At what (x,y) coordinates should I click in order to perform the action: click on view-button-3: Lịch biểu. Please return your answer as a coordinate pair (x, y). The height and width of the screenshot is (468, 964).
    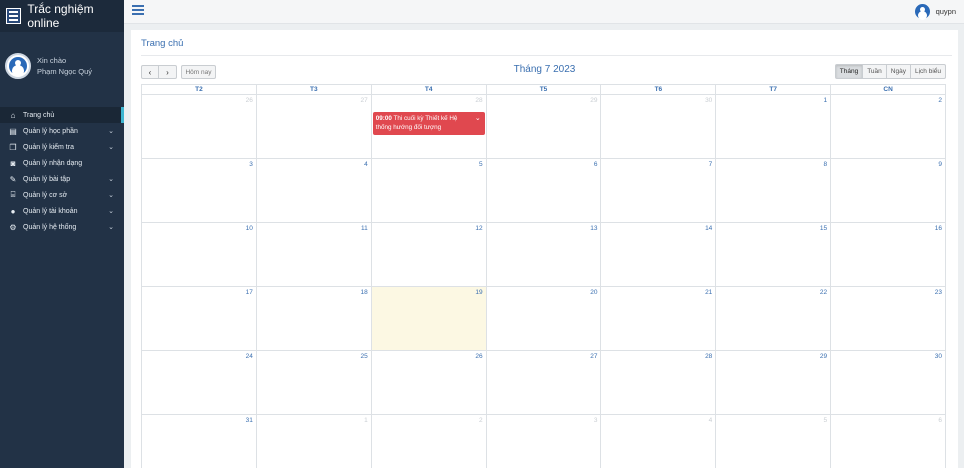
    Looking at the image, I should click on (928, 71).